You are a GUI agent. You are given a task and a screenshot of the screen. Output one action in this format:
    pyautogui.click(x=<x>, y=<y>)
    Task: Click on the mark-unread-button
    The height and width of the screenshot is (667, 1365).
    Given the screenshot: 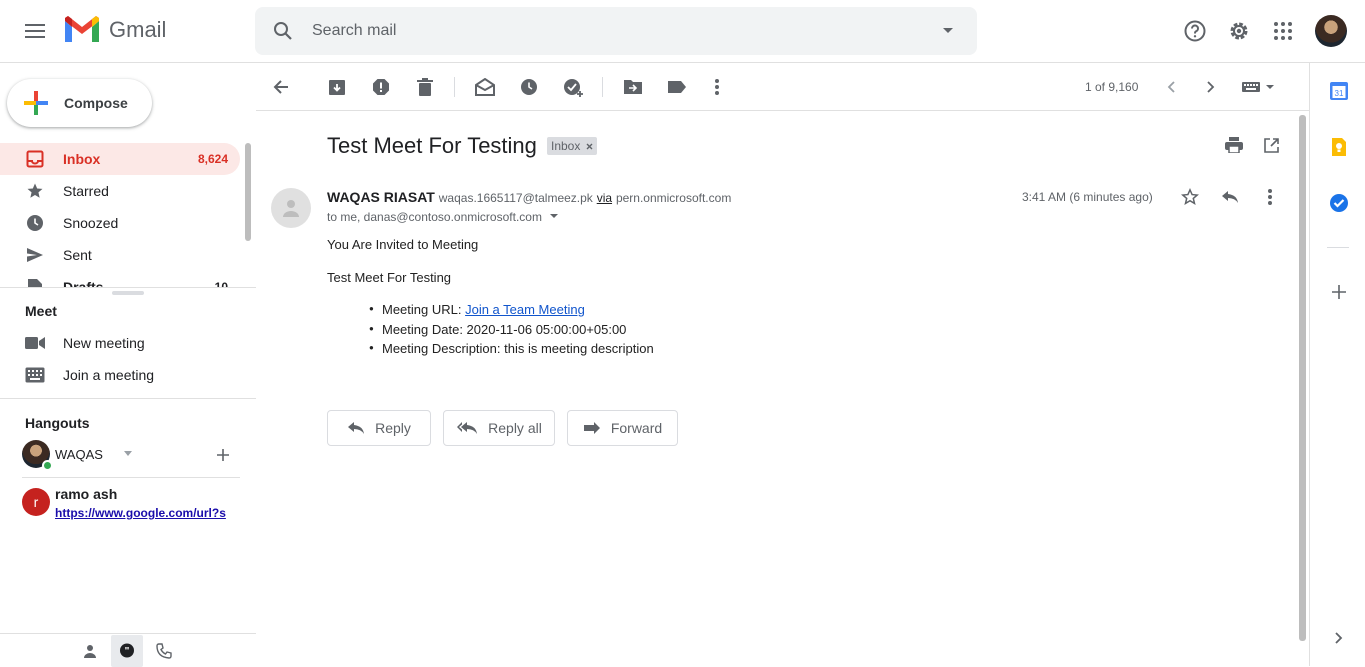 What is the action you would take?
    pyautogui.click(x=485, y=87)
    